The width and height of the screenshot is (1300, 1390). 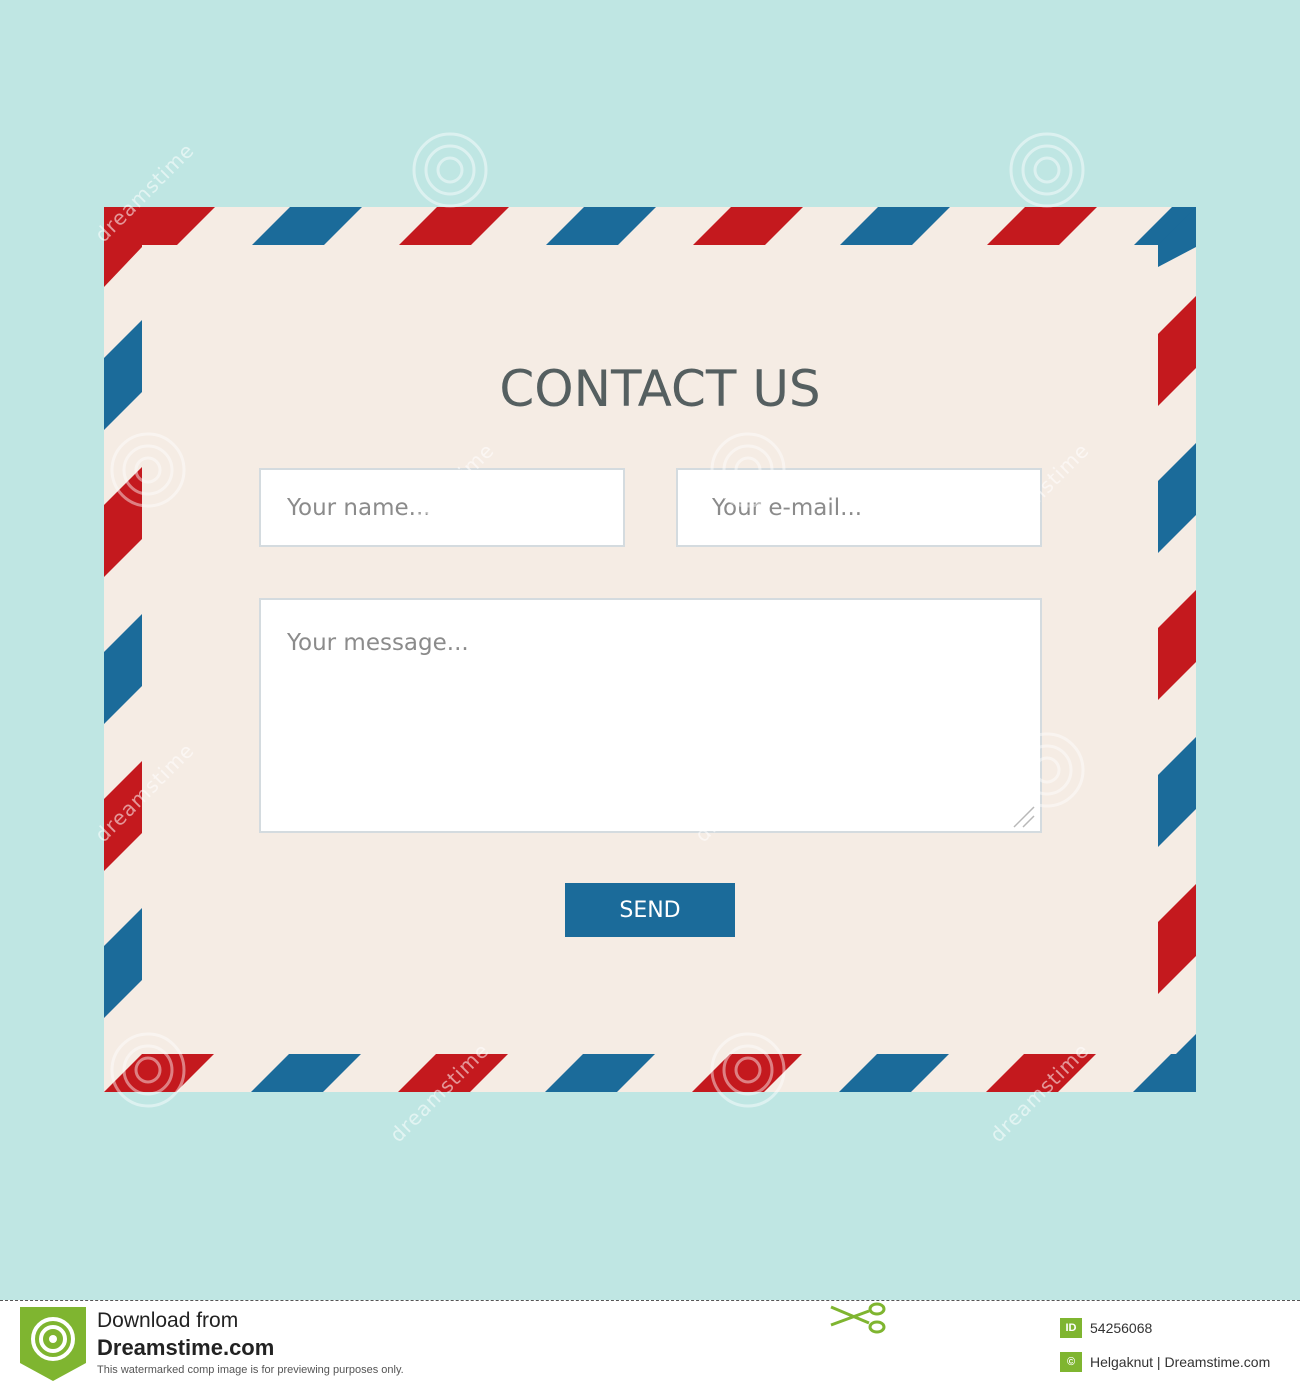 What do you see at coordinates (650, 715) in the screenshot?
I see `message-textarea` at bounding box center [650, 715].